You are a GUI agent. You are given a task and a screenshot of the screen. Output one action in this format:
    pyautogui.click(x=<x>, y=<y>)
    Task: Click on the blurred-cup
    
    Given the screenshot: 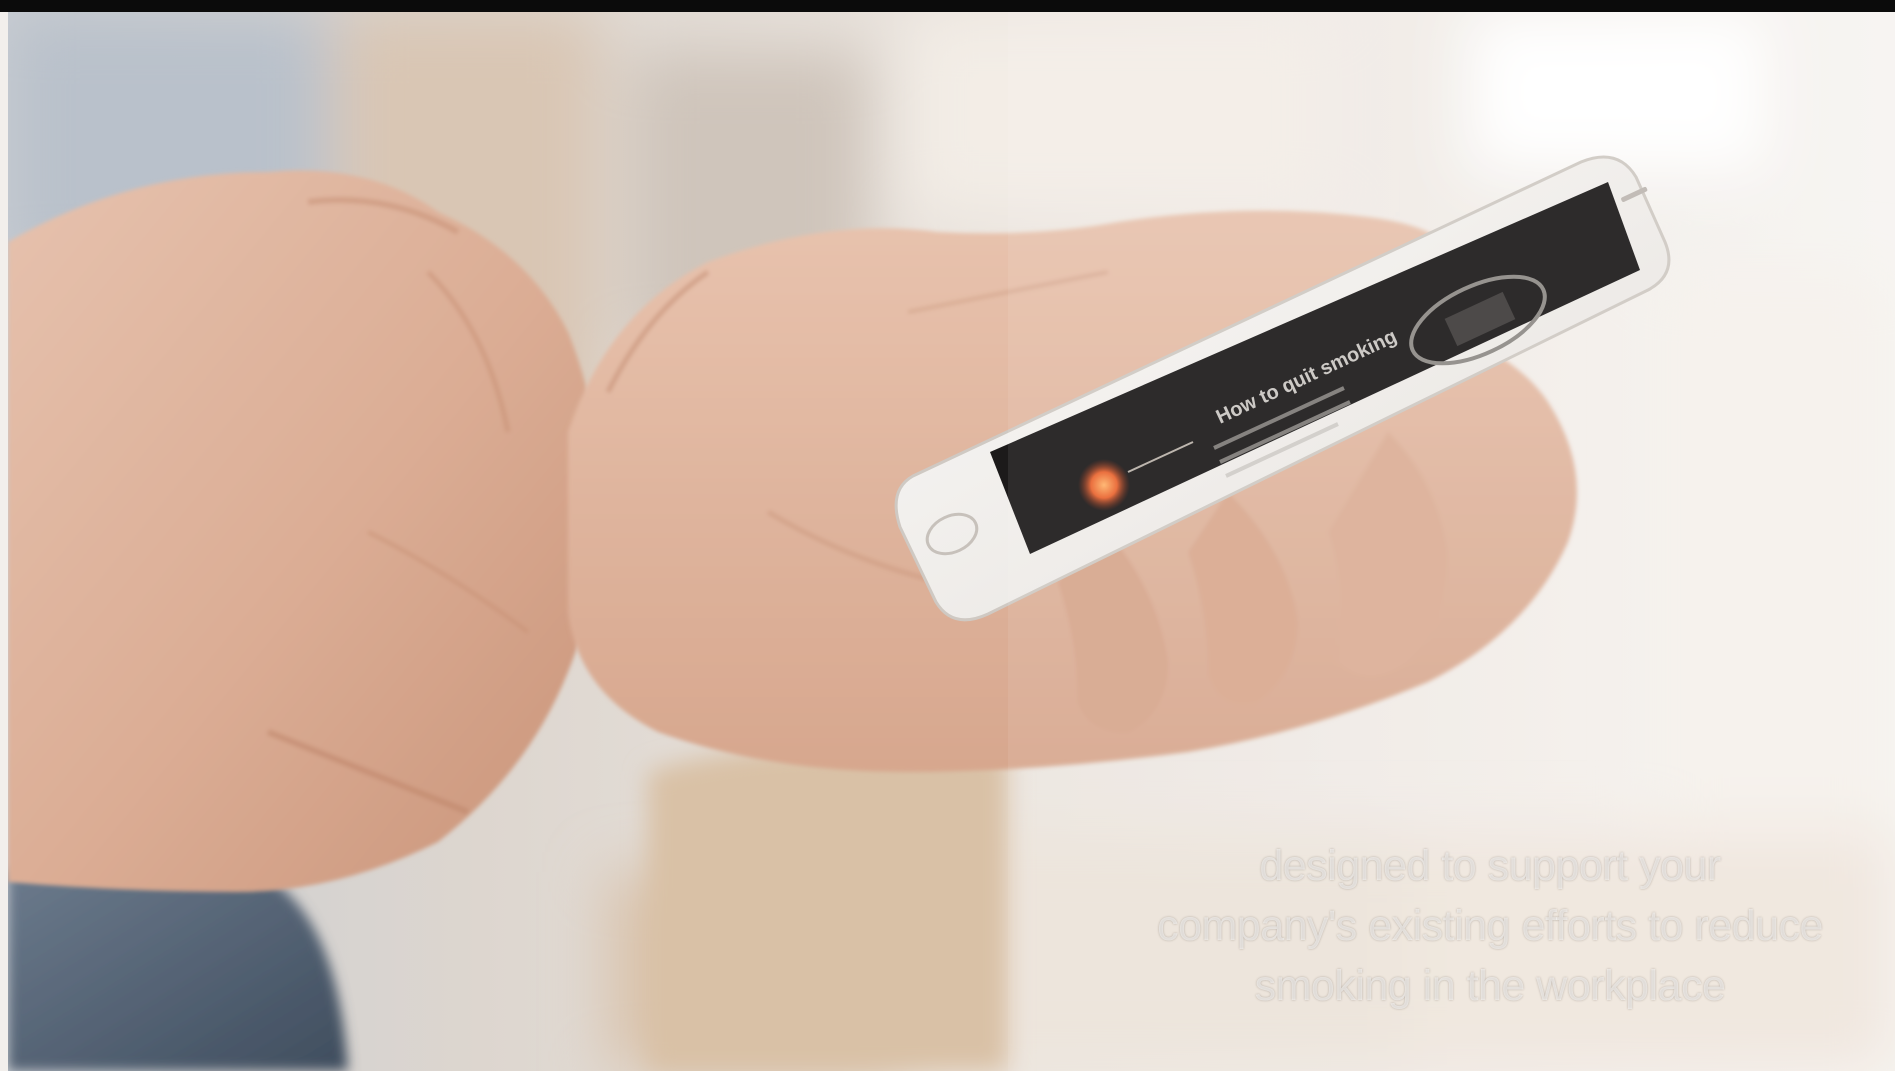 What is the action you would take?
    pyautogui.click(x=828, y=908)
    